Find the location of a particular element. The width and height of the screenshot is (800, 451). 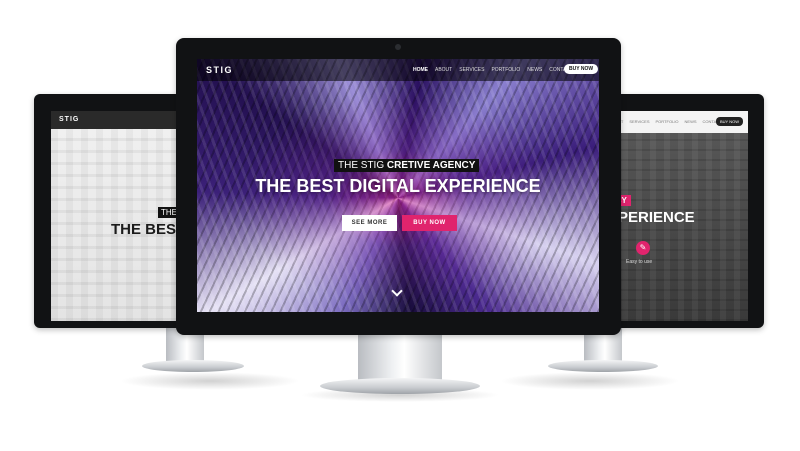

hero-buy-now-button: BUY NOW is located at coordinates (429, 223).